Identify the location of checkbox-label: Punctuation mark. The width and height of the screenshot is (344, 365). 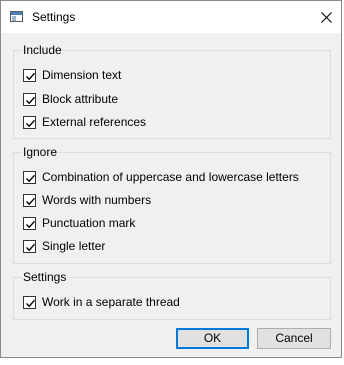
(89, 223).